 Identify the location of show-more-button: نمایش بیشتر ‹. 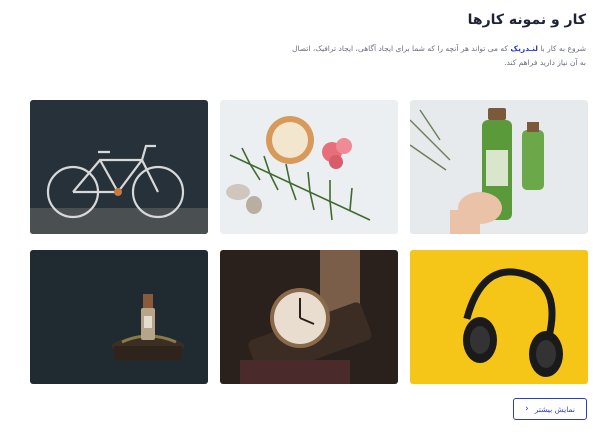
(550, 409).